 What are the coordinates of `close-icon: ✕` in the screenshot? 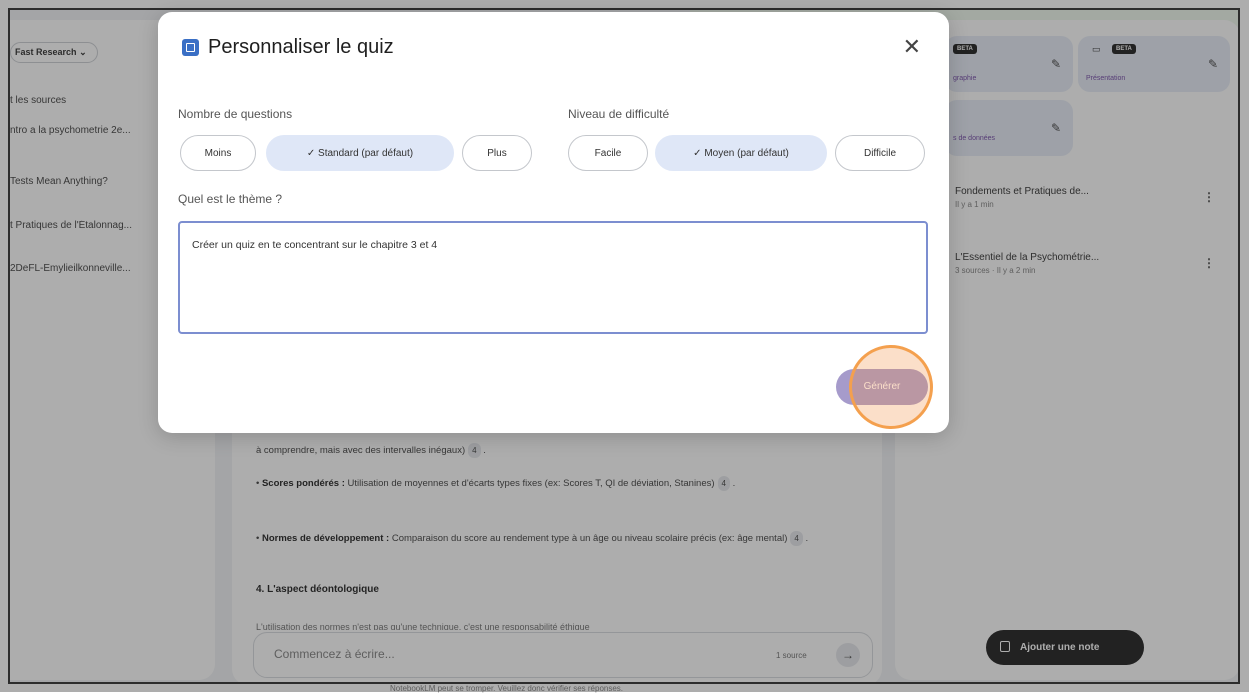 It's located at (912, 47).